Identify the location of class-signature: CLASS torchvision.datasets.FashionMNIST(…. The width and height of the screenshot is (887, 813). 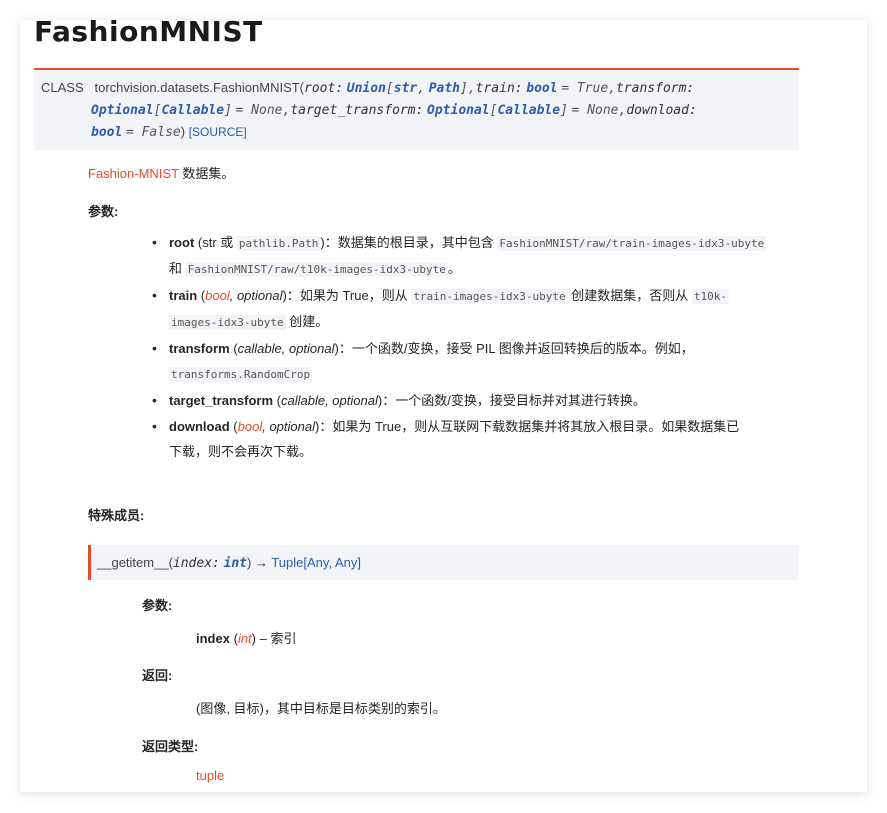
(416, 109).